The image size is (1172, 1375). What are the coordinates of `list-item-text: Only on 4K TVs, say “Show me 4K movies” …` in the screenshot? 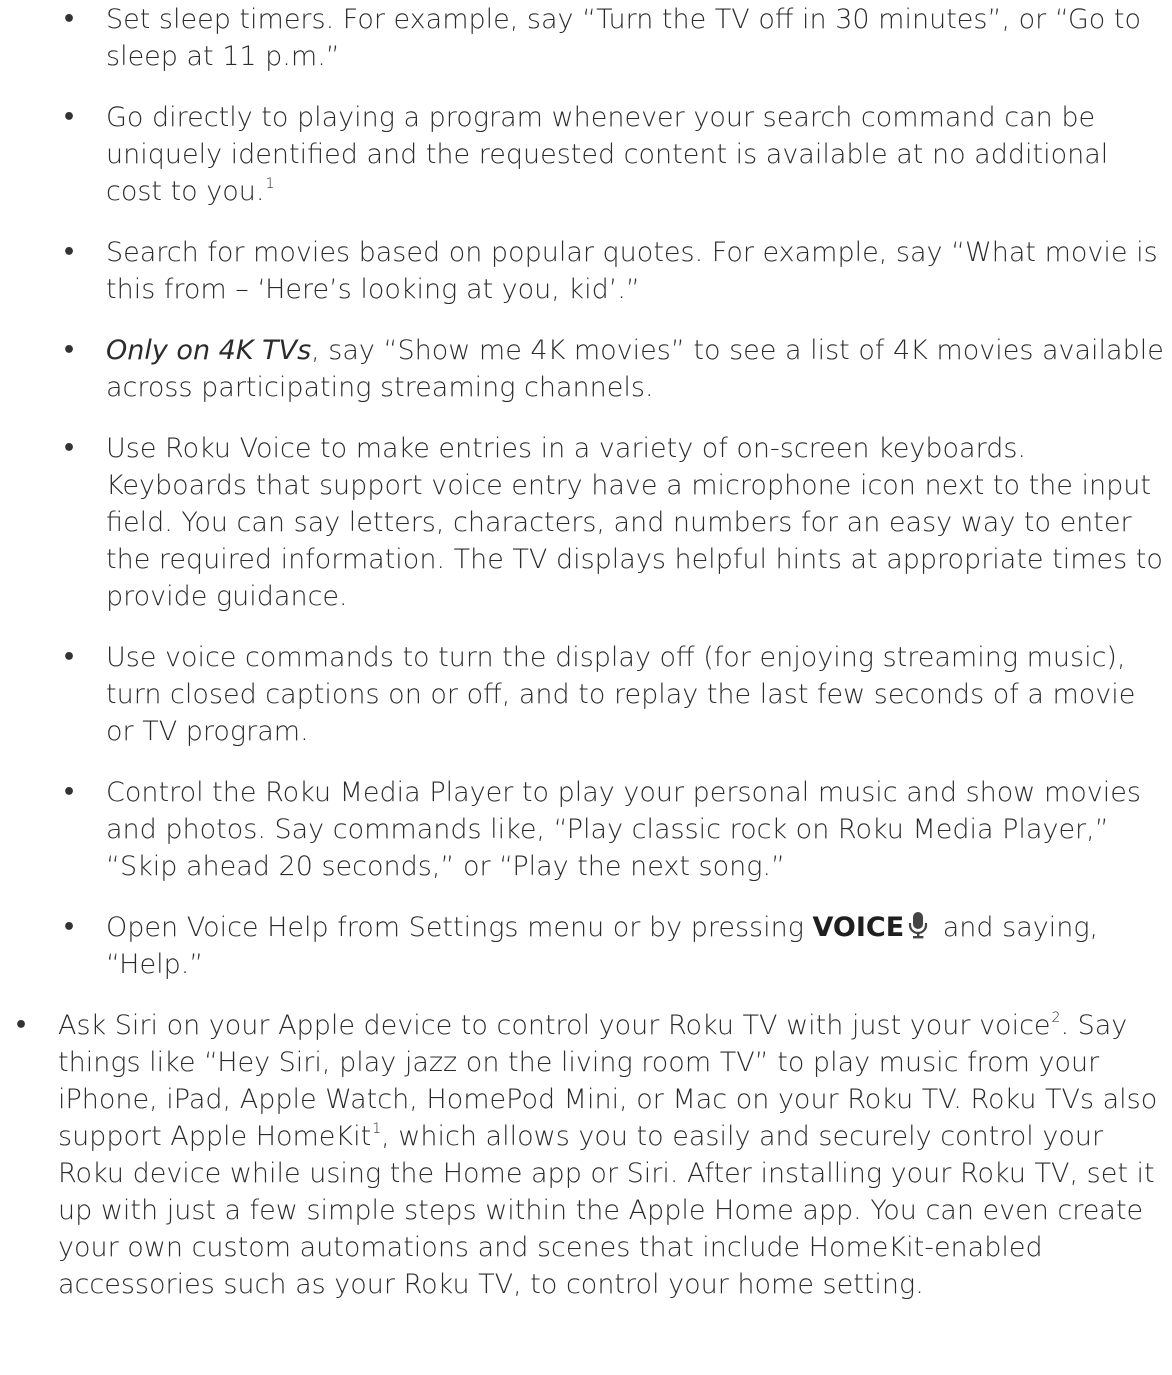 It's located at (636, 369).